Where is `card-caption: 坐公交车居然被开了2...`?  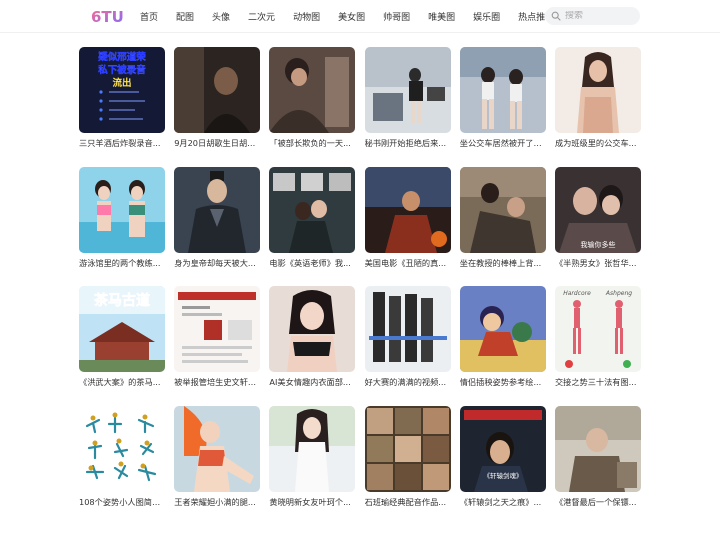 card-caption: 坐公交车居然被开了2... is located at coordinates (503, 143).